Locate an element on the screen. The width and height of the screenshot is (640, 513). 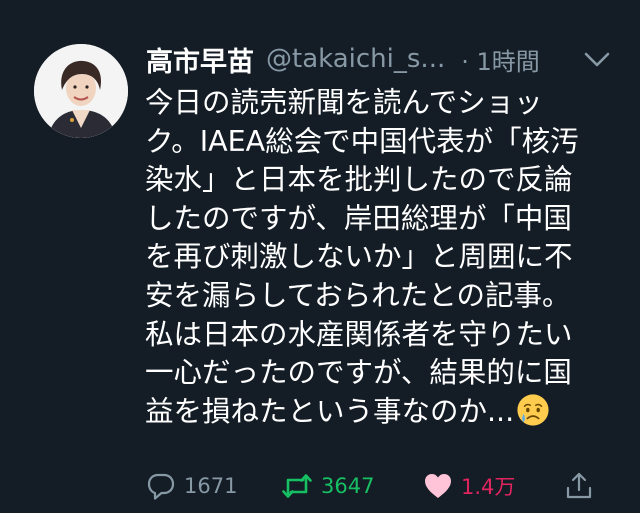
tweet-actions: 1671 3647 1.4万 is located at coordinates (376, 486).